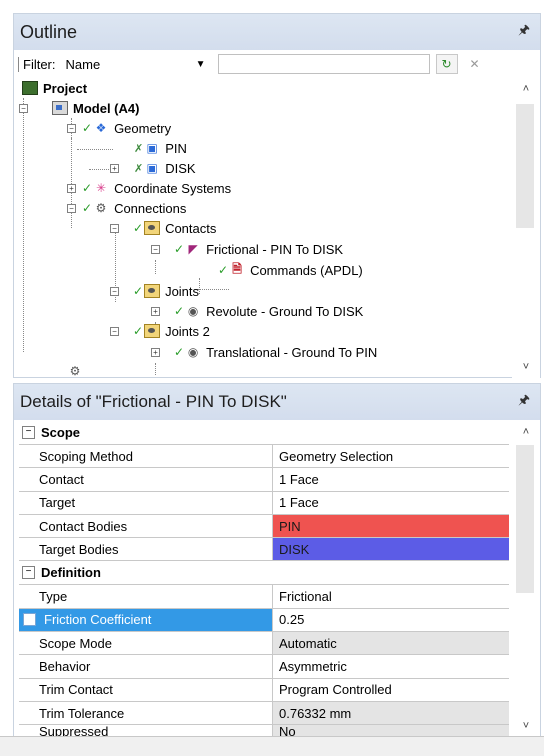 The height and width of the screenshot is (756, 544). I want to click on geometry-icon: ❖, so click(101, 128).